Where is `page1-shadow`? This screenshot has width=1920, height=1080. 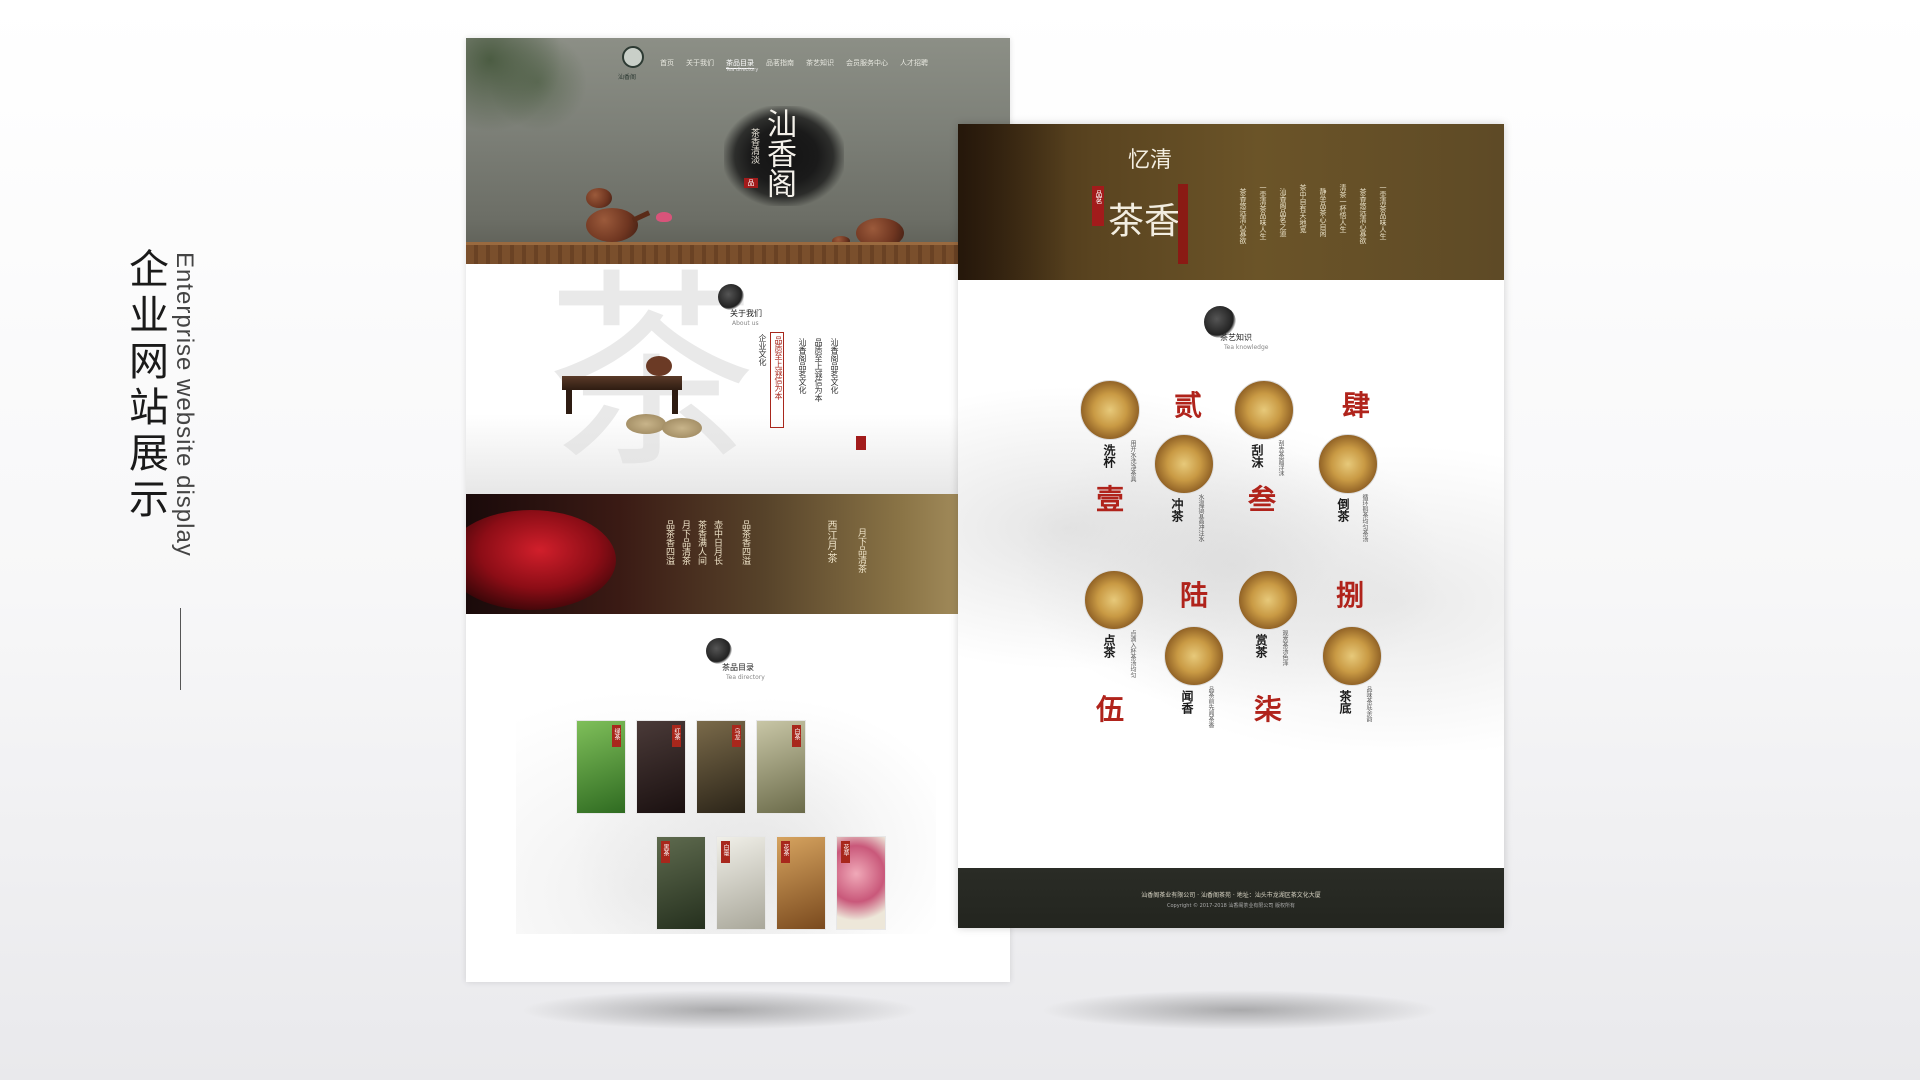 page1-shadow is located at coordinates (720, 1010).